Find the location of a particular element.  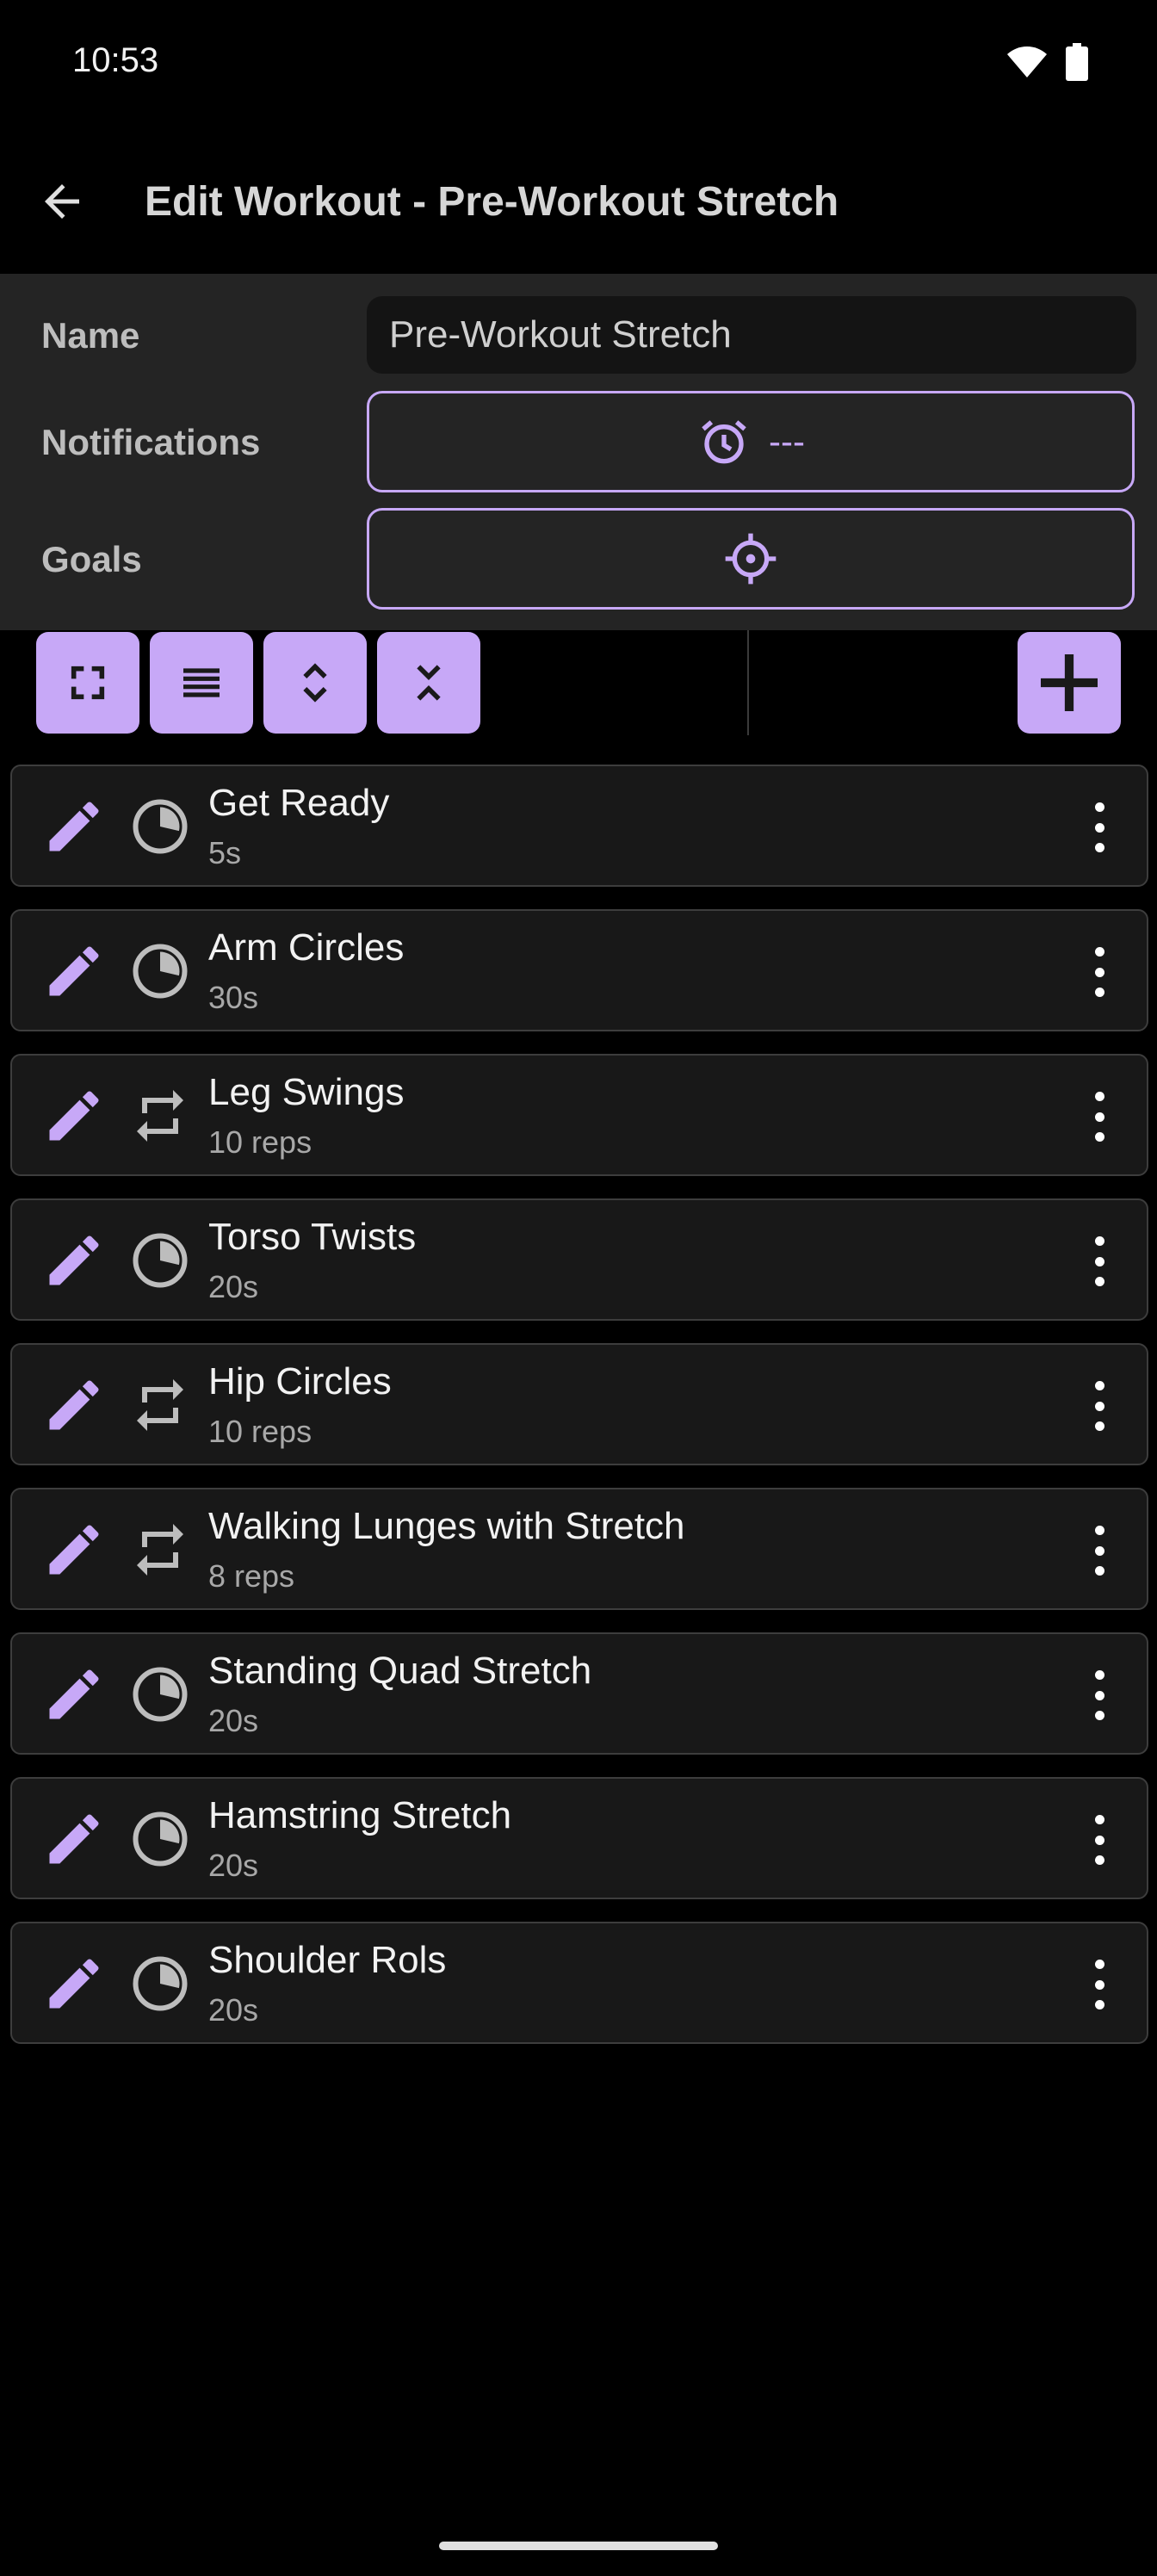

list-icon is located at coordinates (202, 682).